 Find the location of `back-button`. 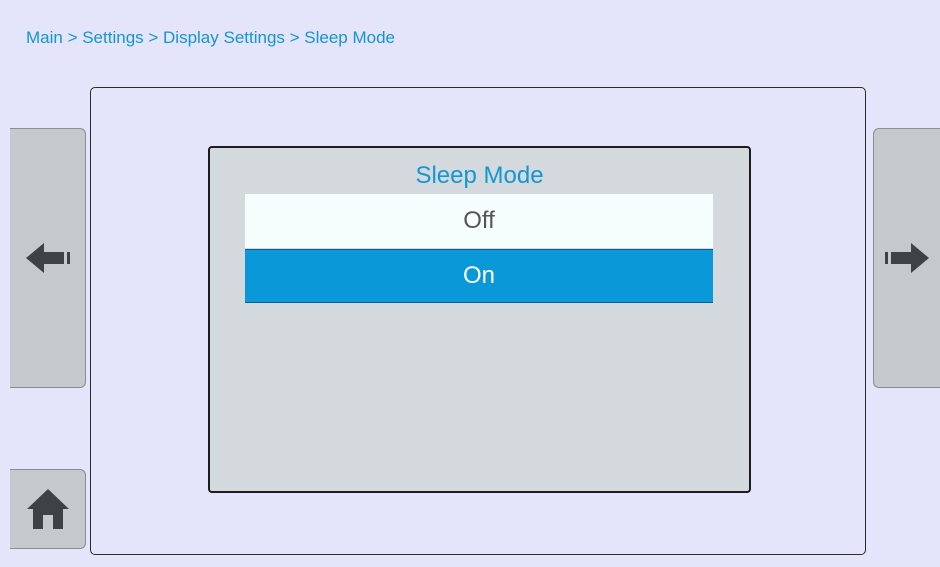

back-button is located at coordinates (48, 258).